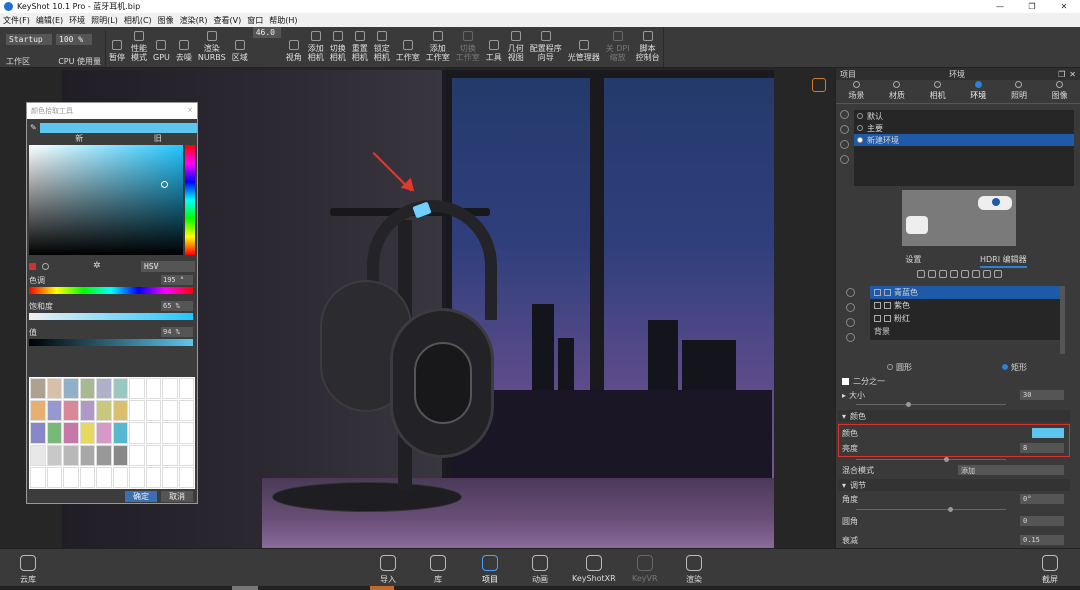 The width and height of the screenshot is (1080, 590). What do you see at coordinates (212, 47) in the screenshot?
I see `ribbon-button-nurbs: 渲染 NURBS` at bounding box center [212, 47].